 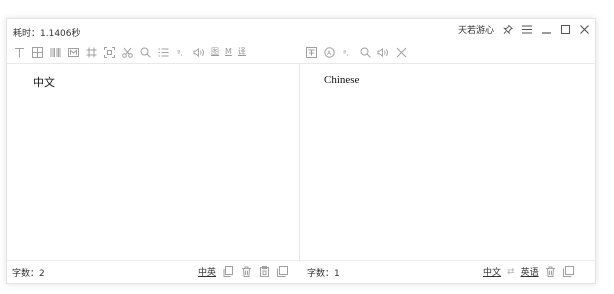 I want to click on title-bar: 耗时：1.1406秒 天若游心, so click(x=301, y=31).